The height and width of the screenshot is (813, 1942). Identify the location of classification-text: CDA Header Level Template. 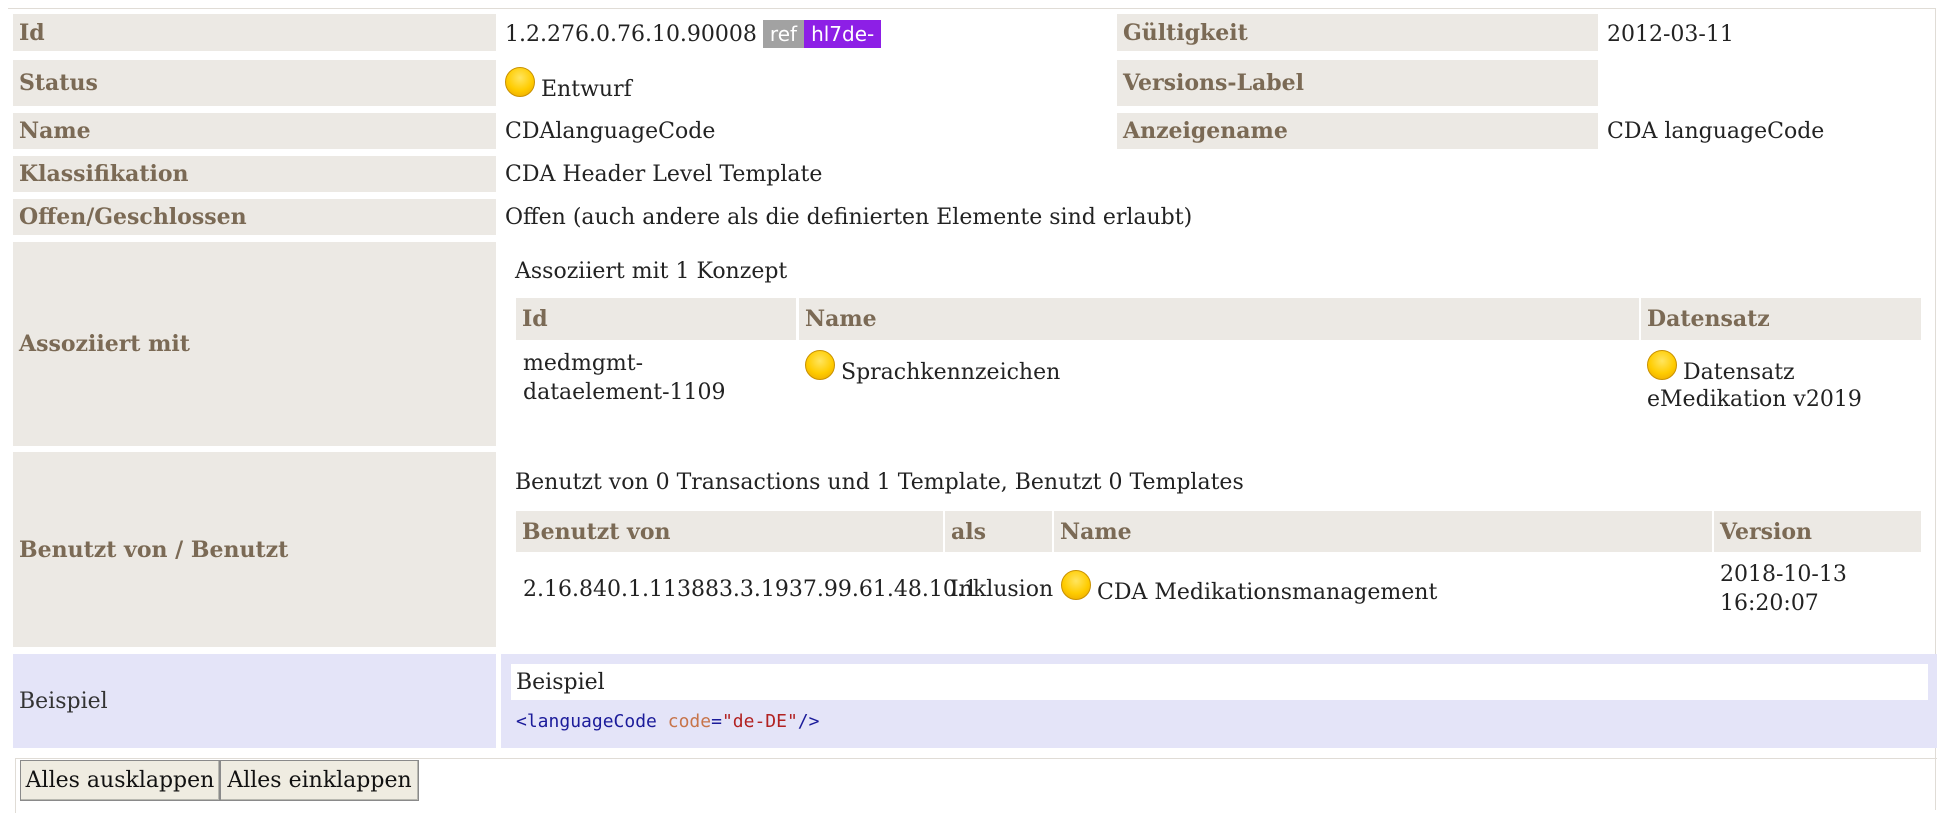
(664, 174).